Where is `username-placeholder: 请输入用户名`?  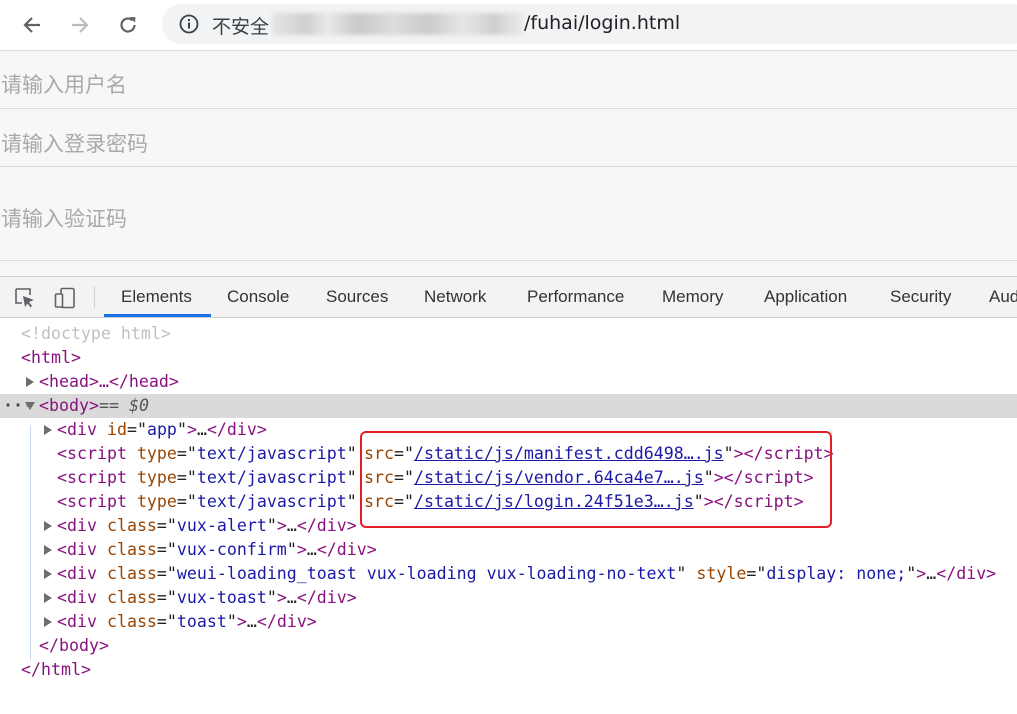
username-placeholder: 请输入用户名 is located at coordinates (64, 85).